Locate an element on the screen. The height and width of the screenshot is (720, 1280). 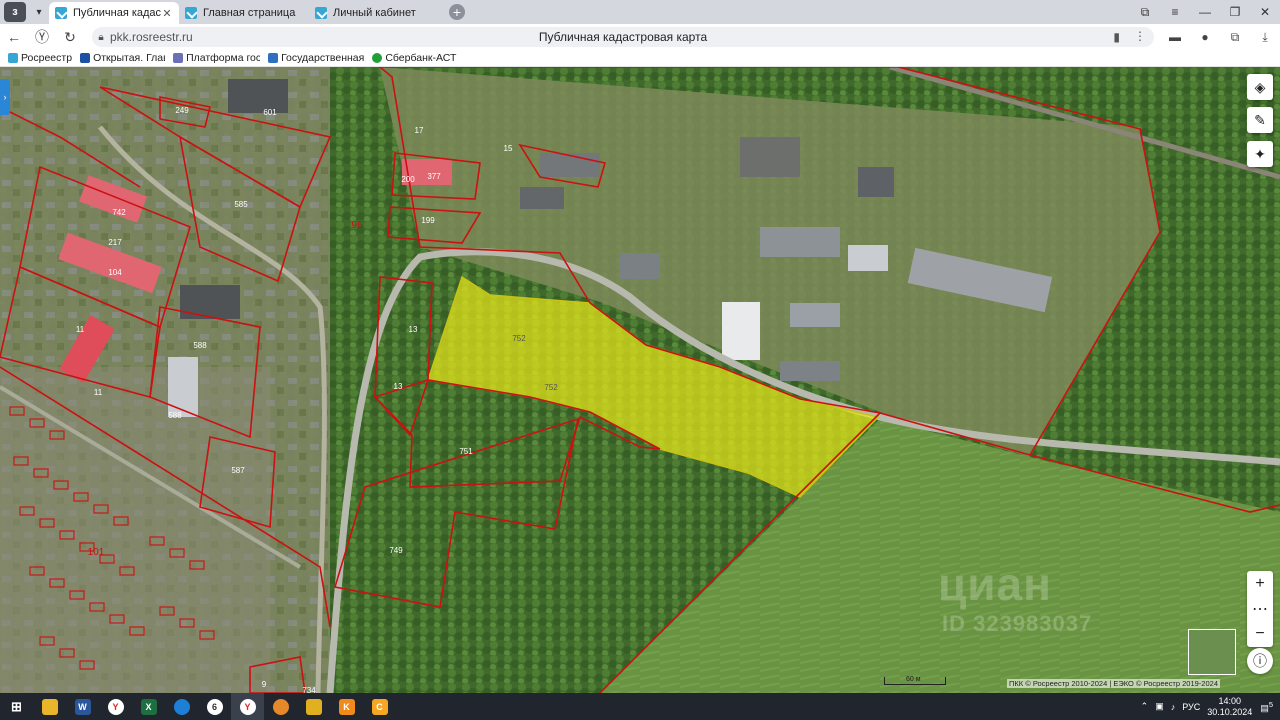
tab-pkk: Публичная кадастровая ✕ is located at coordinates (114, 13).